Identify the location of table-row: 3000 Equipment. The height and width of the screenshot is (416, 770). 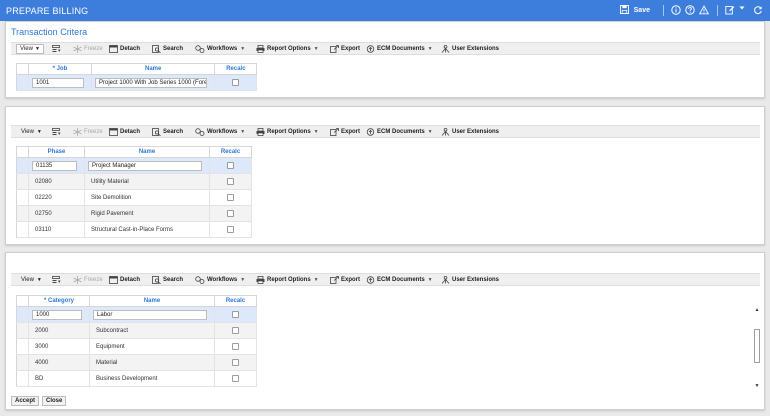
(136, 346).